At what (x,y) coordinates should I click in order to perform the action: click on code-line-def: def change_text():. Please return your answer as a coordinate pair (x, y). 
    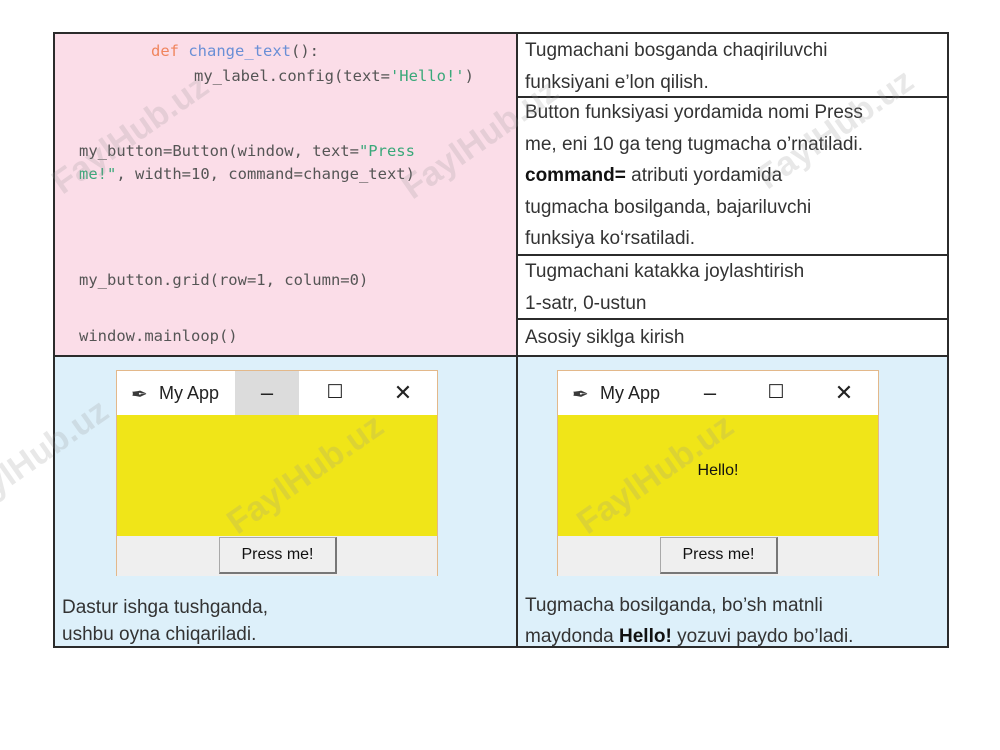
    Looking at the image, I should click on (235, 51).